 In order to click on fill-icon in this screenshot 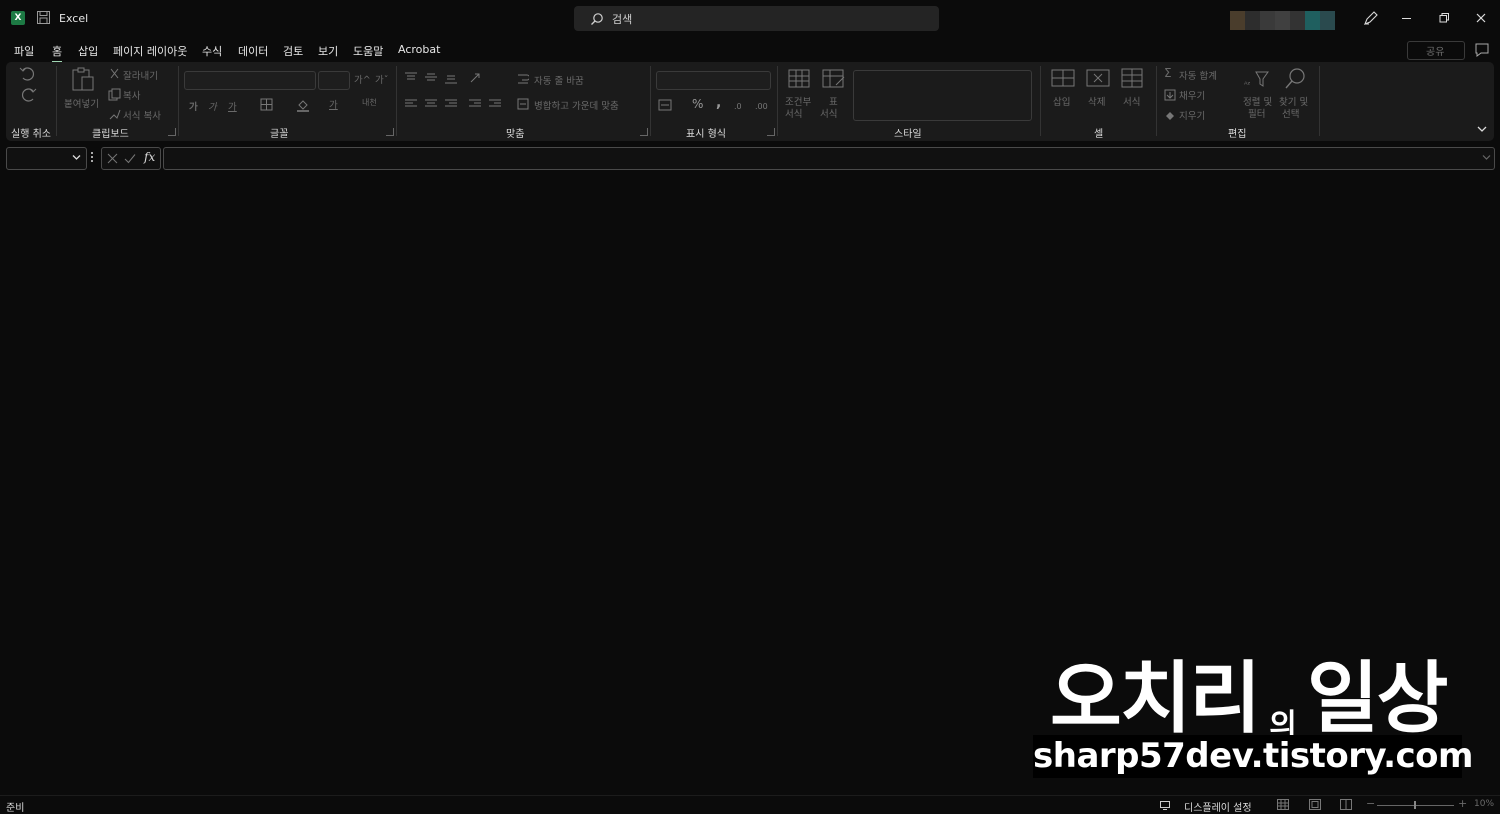, I will do `click(1170, 95)`.